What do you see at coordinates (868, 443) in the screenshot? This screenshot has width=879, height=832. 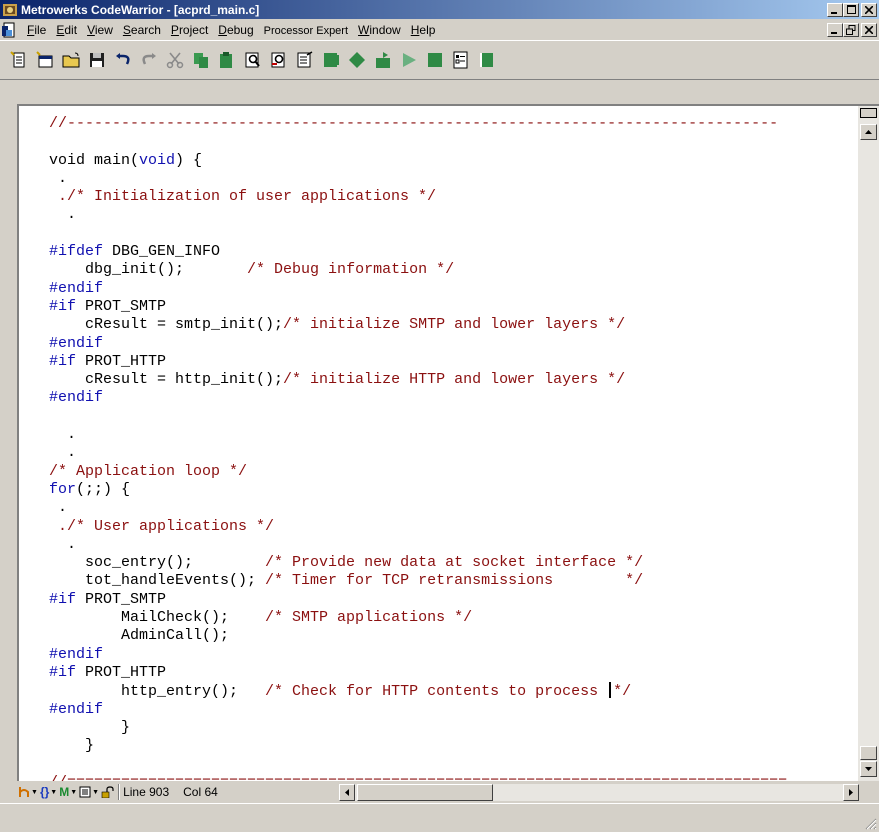 I see `vertical-scrollbar` at bounding box center [868, 443].